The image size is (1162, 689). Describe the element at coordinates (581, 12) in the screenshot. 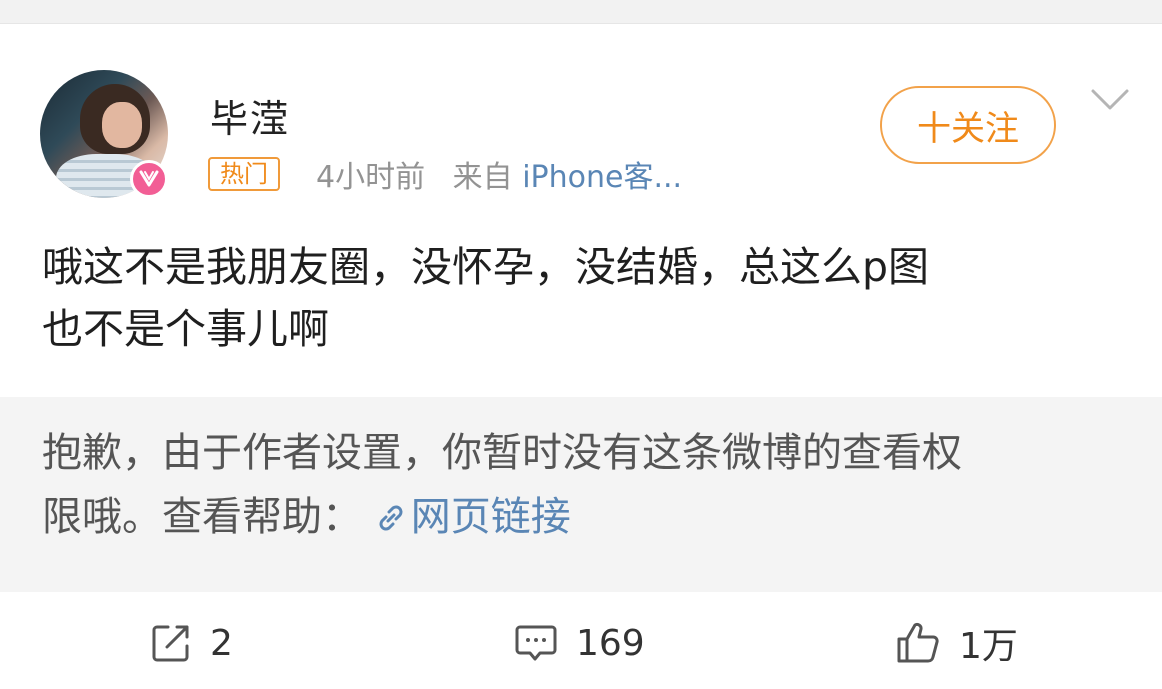

I see `top-separator` at that location.